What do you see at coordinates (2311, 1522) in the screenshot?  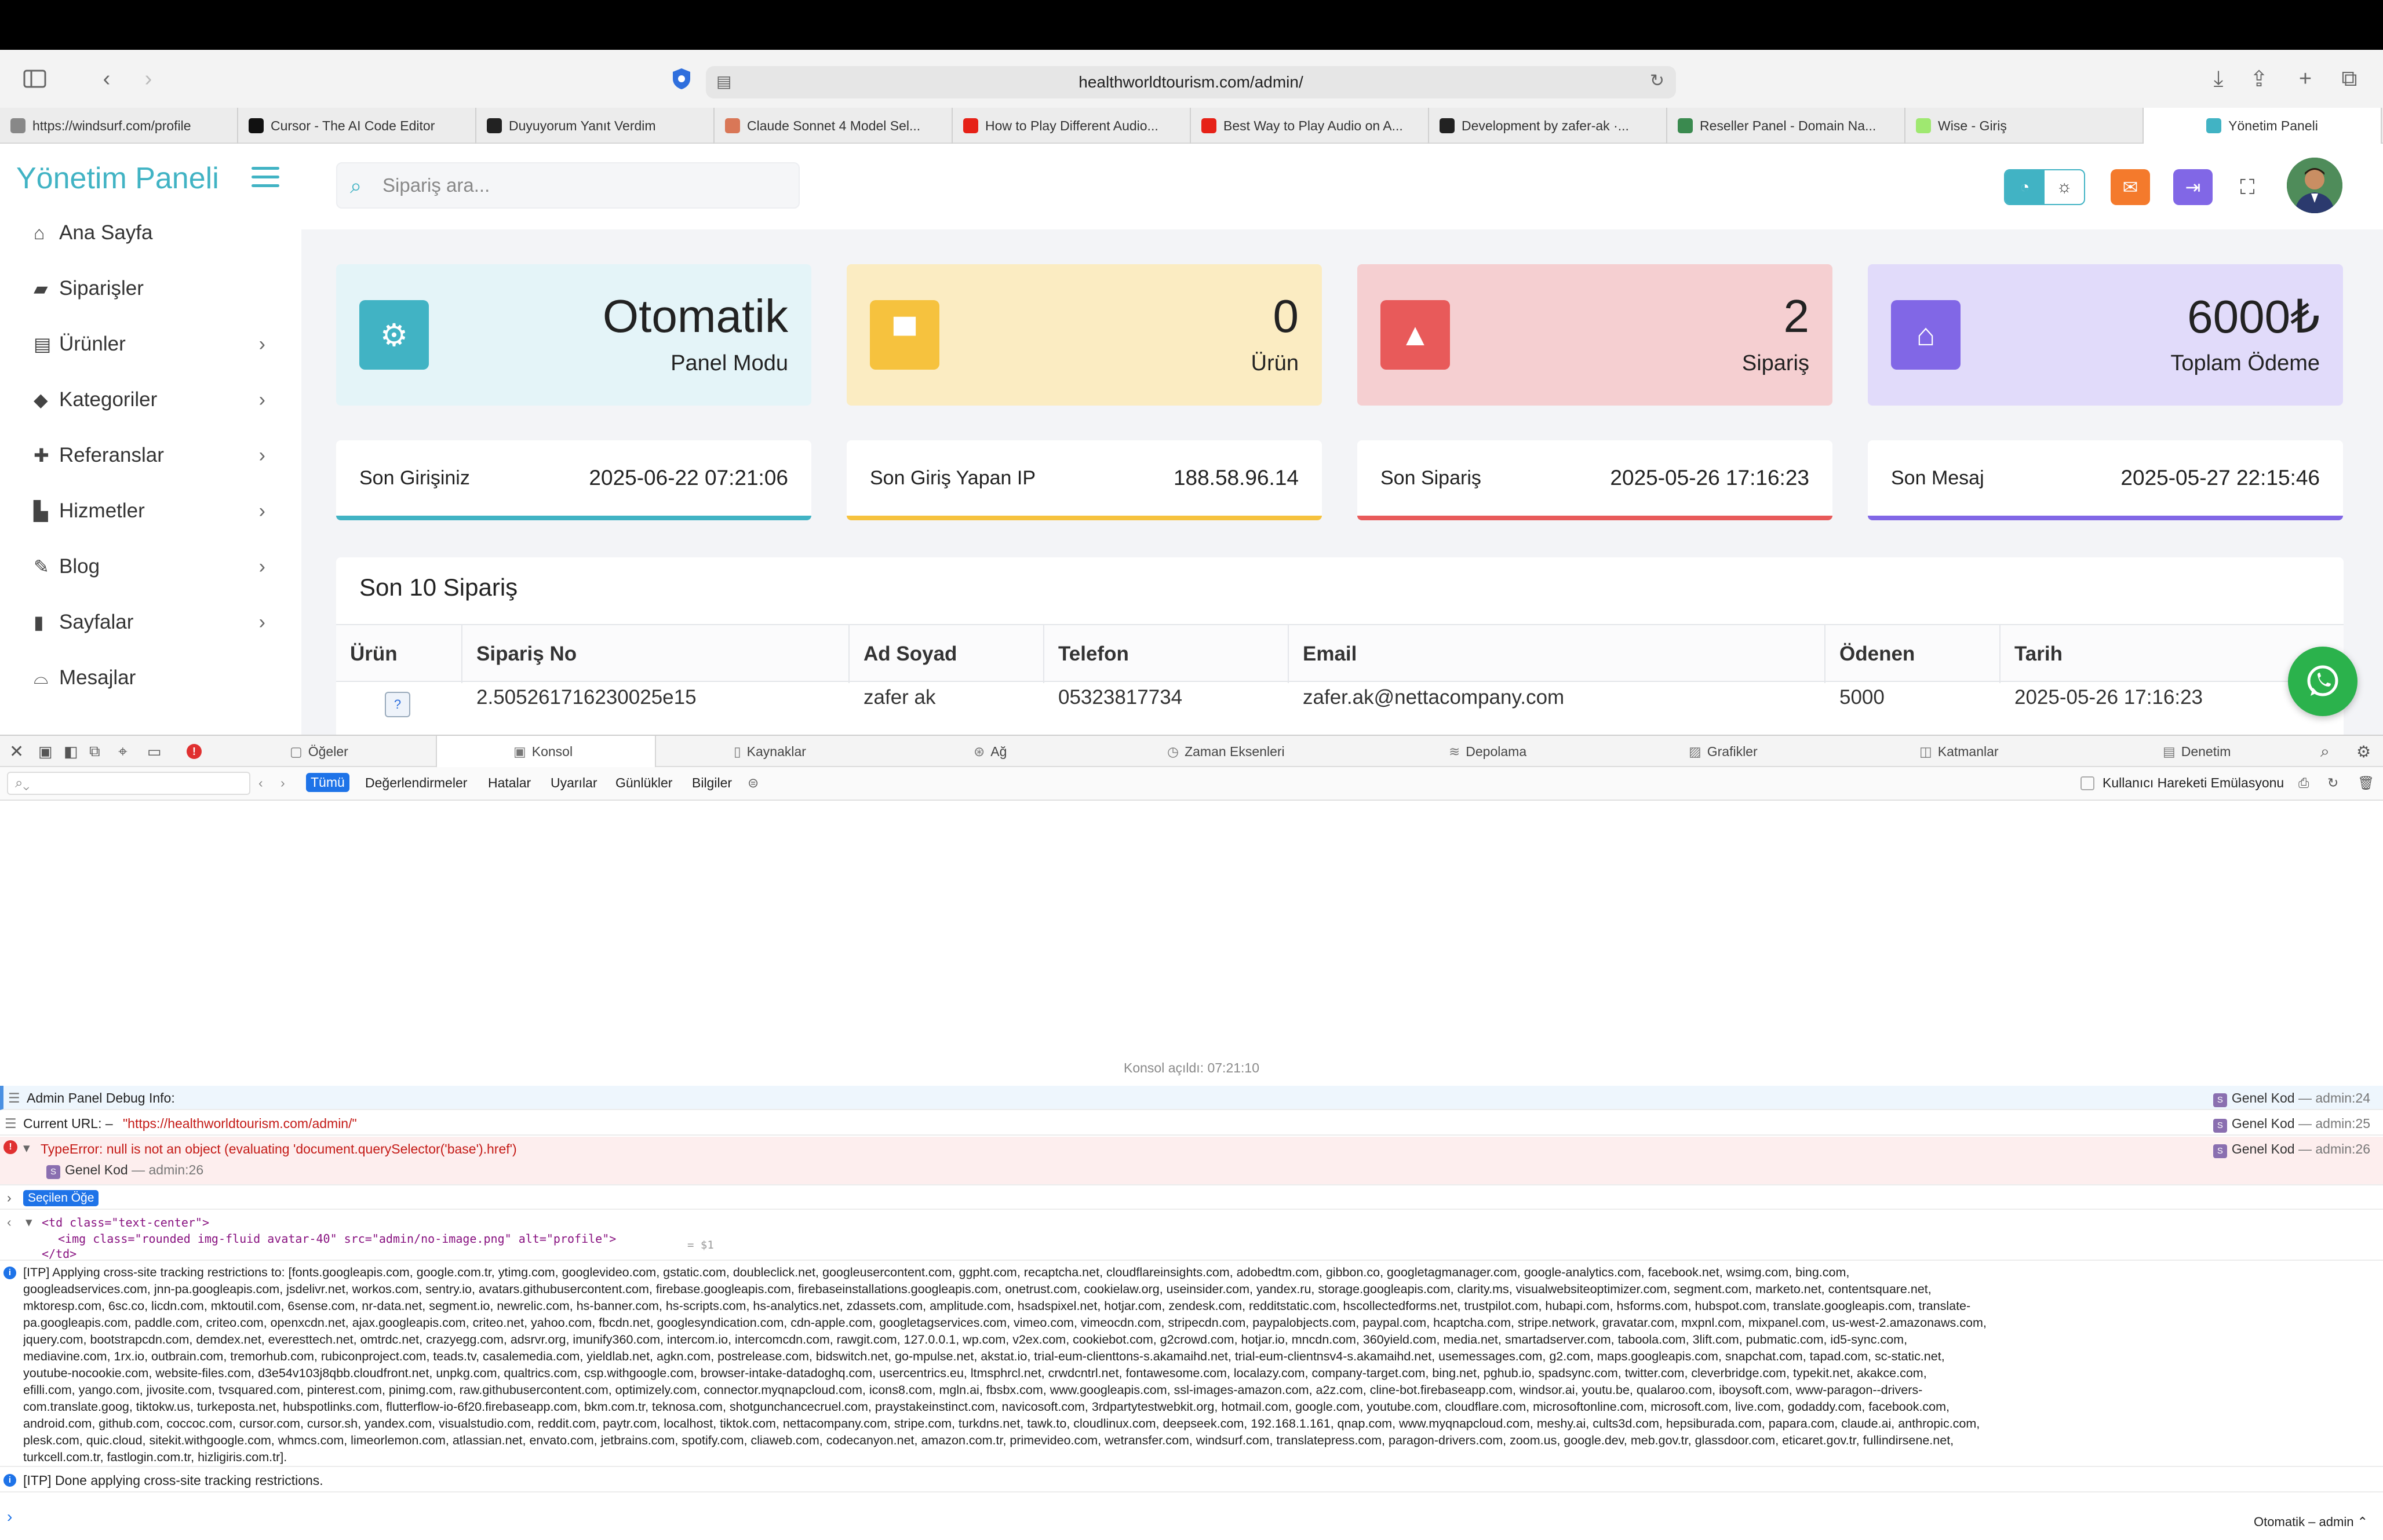 I see `execution-context-select: Otomatik – admin ⌃` at bounding box center [2311, 1522].